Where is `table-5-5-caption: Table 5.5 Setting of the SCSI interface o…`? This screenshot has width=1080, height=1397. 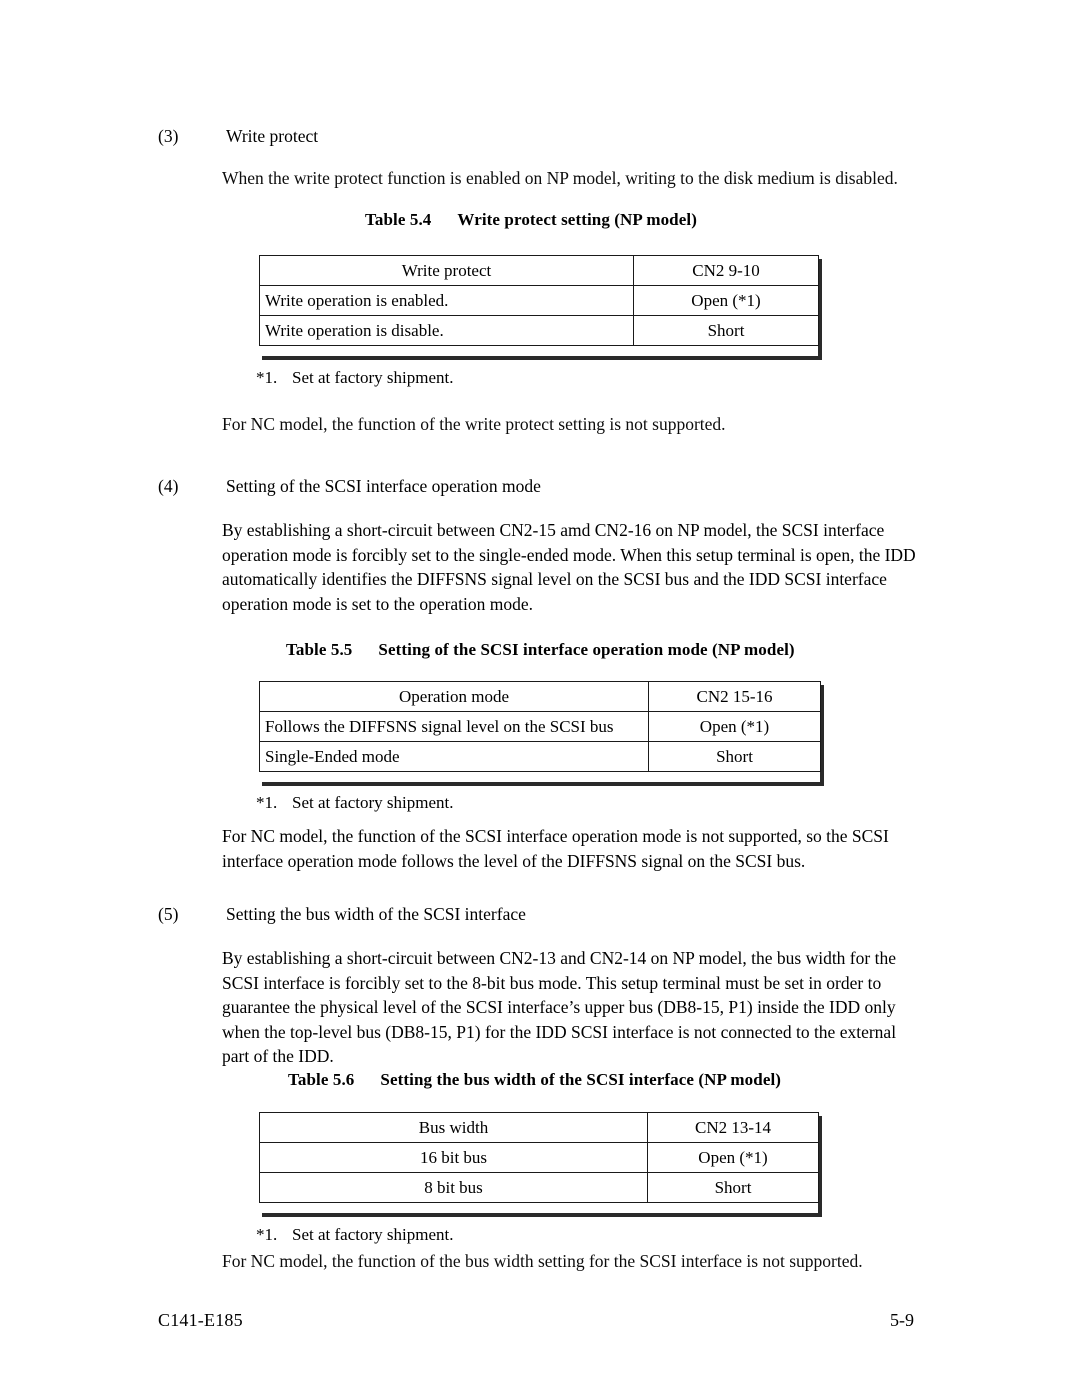 table-5-5-caption: Table 5.5 Setting of the SCSI interface o… is located at coordinates (540, 650).